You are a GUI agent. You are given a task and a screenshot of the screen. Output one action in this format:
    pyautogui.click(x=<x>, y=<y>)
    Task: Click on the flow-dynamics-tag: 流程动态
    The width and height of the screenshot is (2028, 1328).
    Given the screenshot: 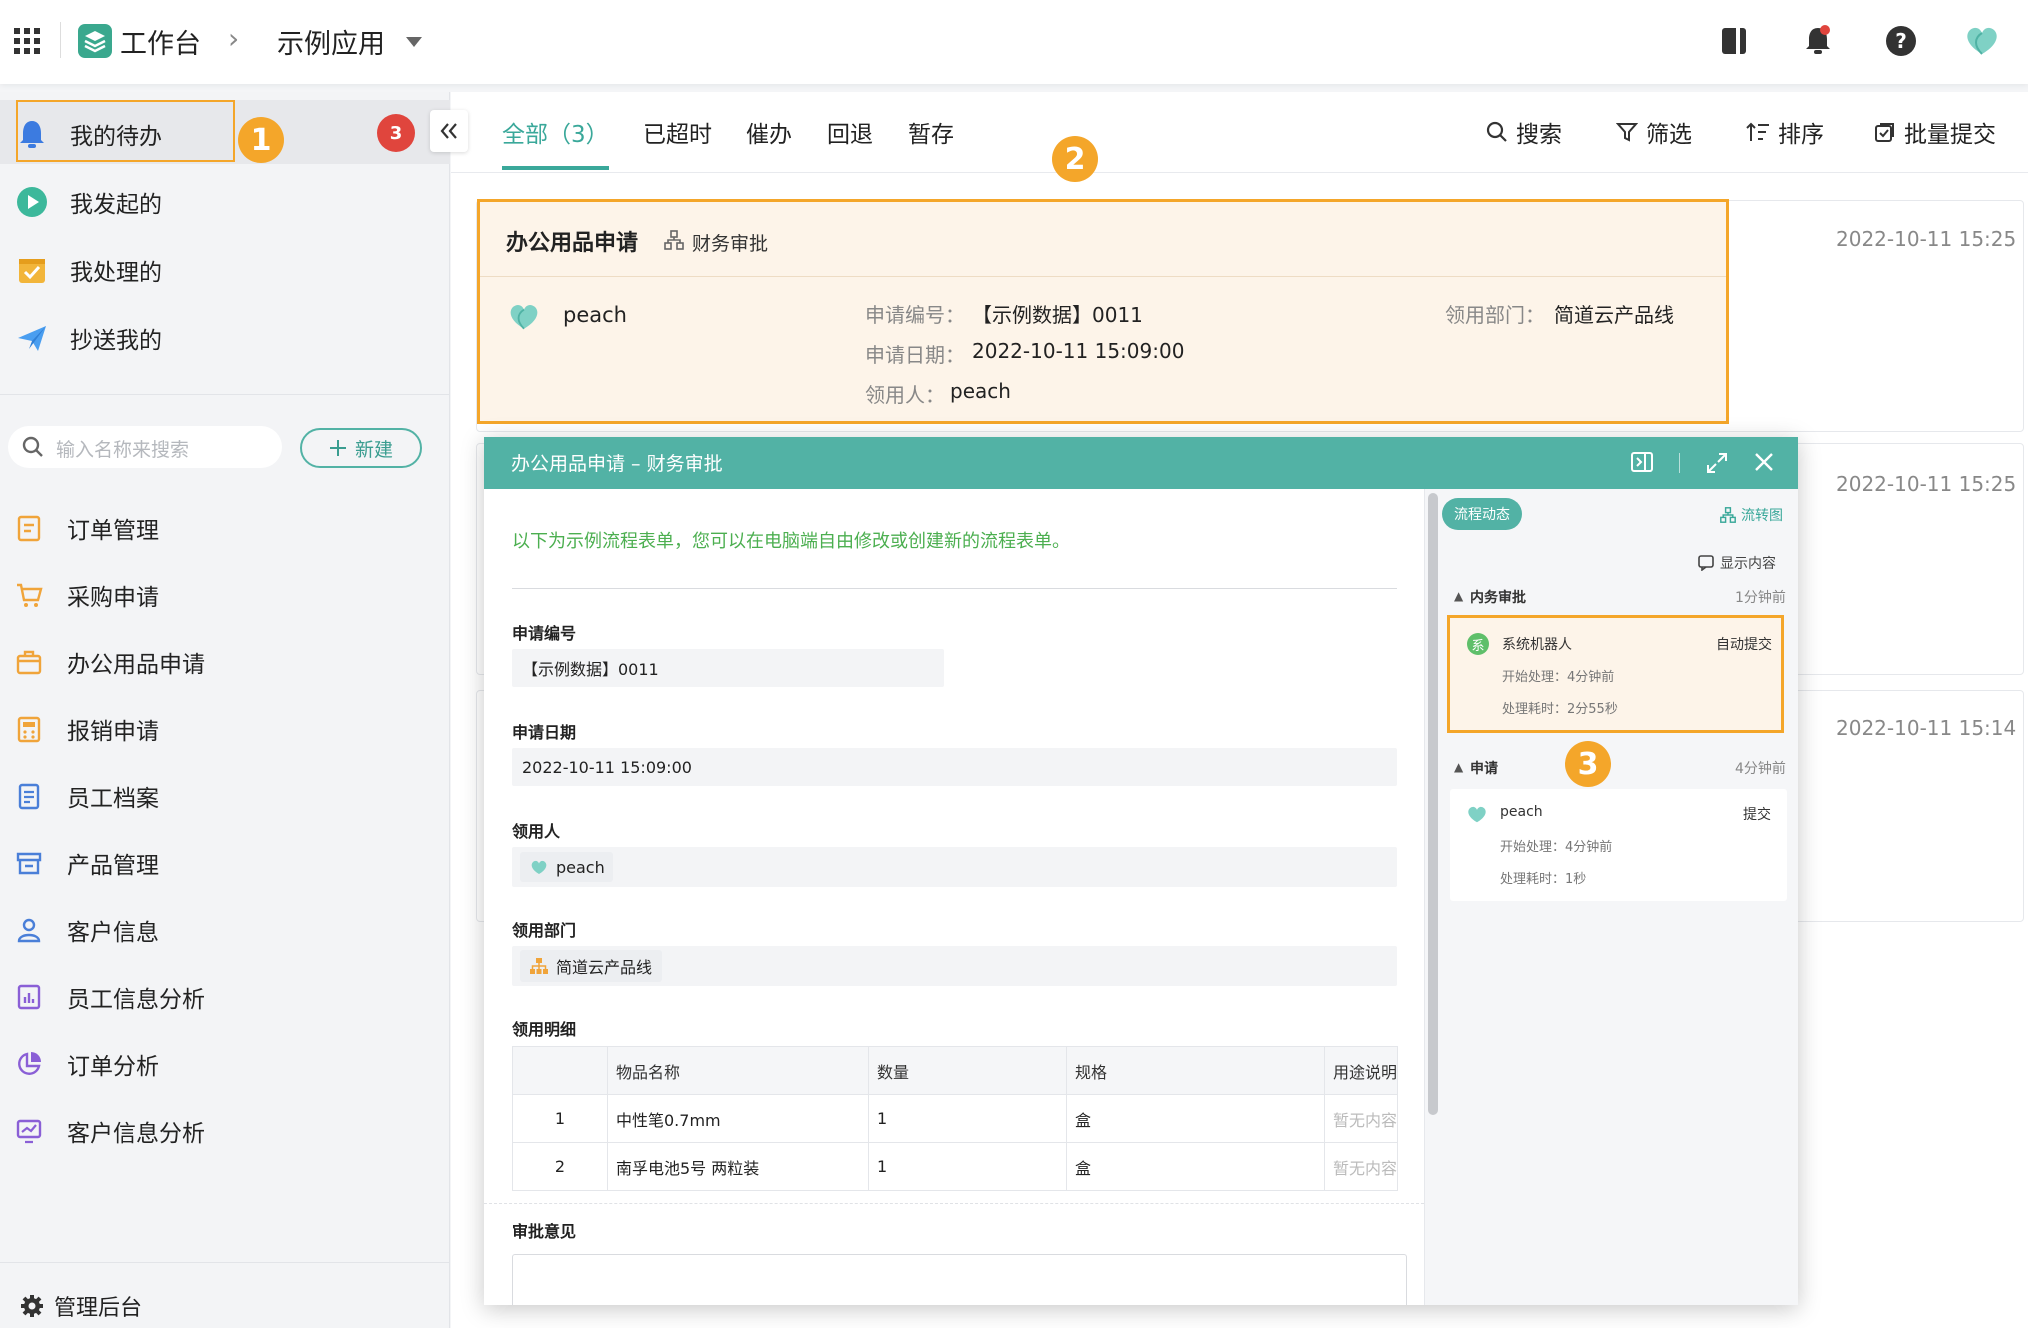 What is the action you would take?
    pyautogui.click(x=1482, y=514)
    